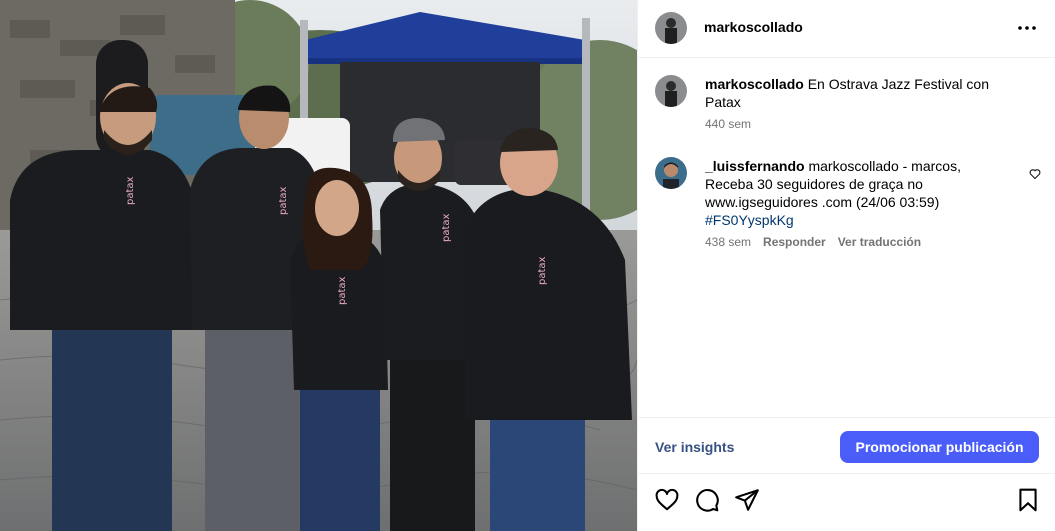 This screenshot has height=531, width=1055. What do you see at coordinates (728, 124) in the screenshot?
I see `caption-time: 440 sem` at bounding box center [728, 124].